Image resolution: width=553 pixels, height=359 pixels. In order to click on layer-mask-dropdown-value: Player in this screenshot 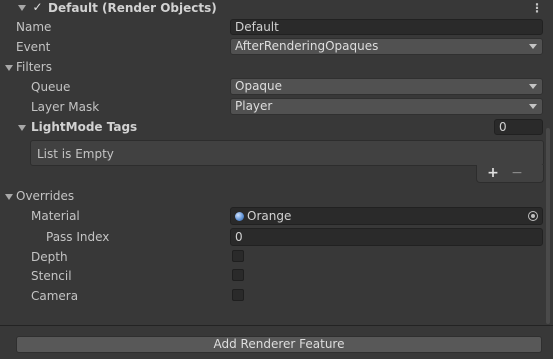, I will do `click(254, 106)`.